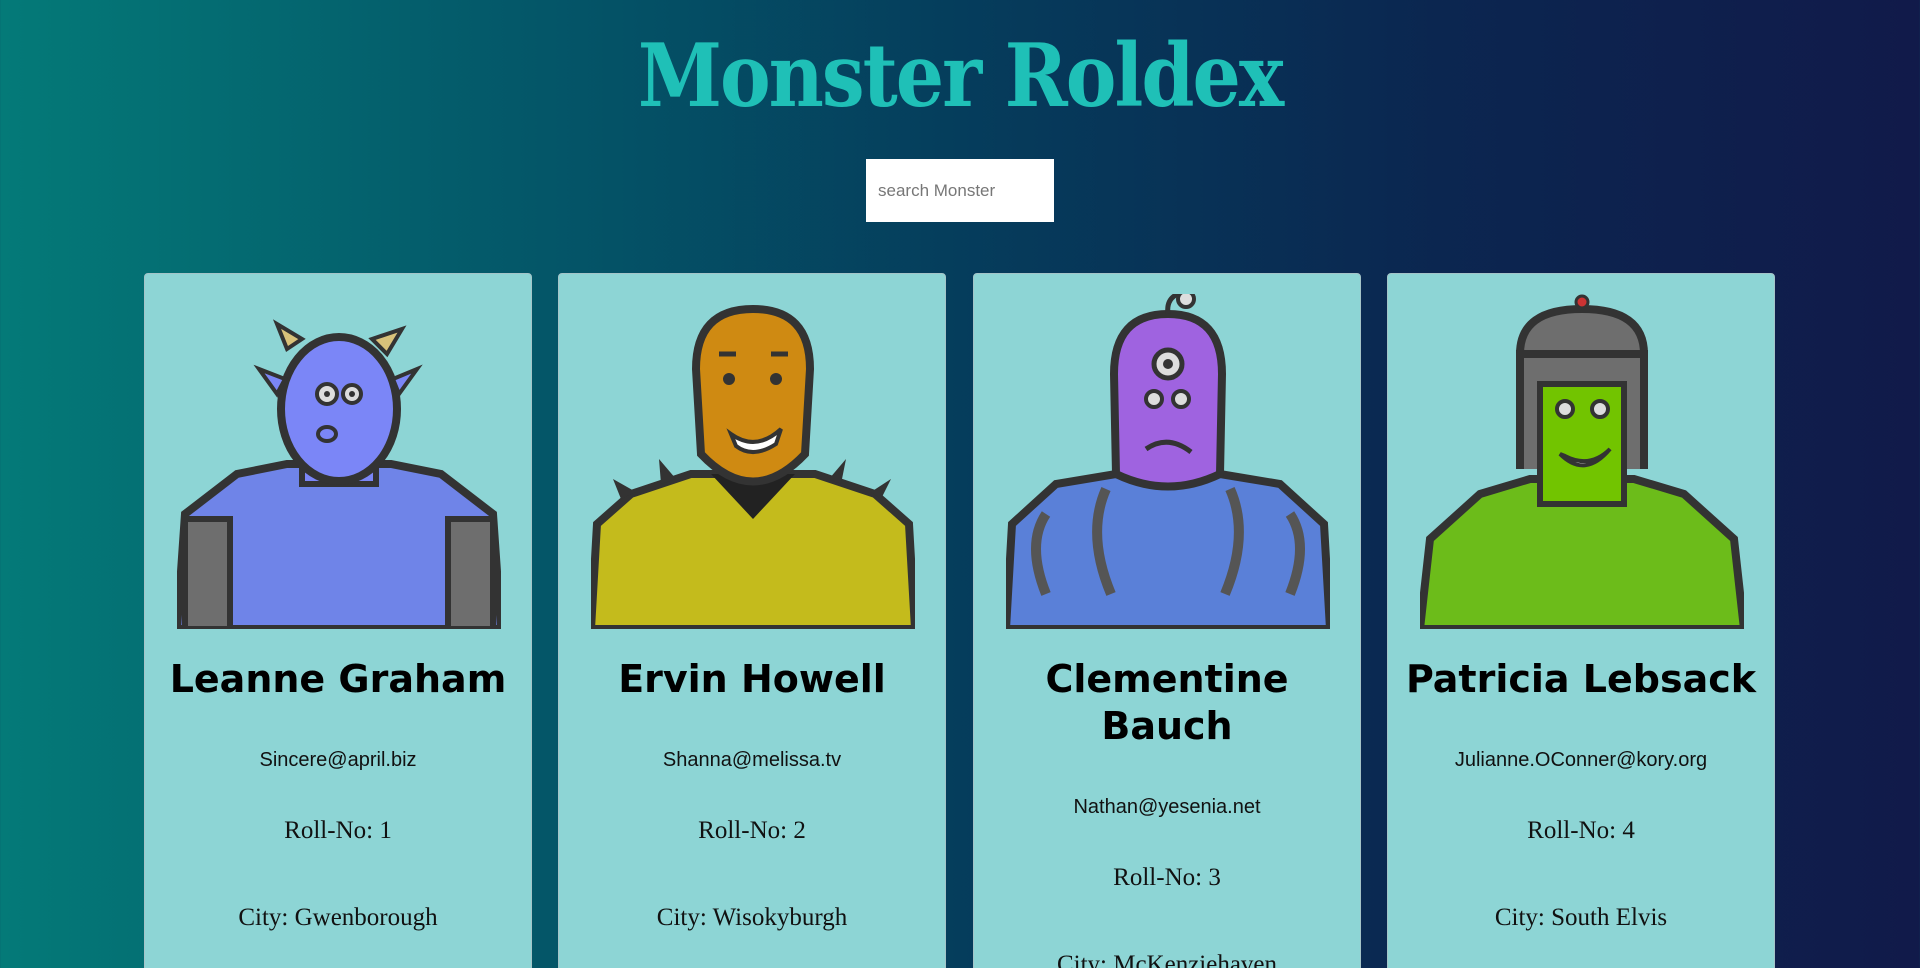 The width and height of the screenshot is (1920, 968). What do you see at coordinates (752, 679) in the screenshot?
I see `monster-name: Ervin Howell` at bounding box center [752, 679].